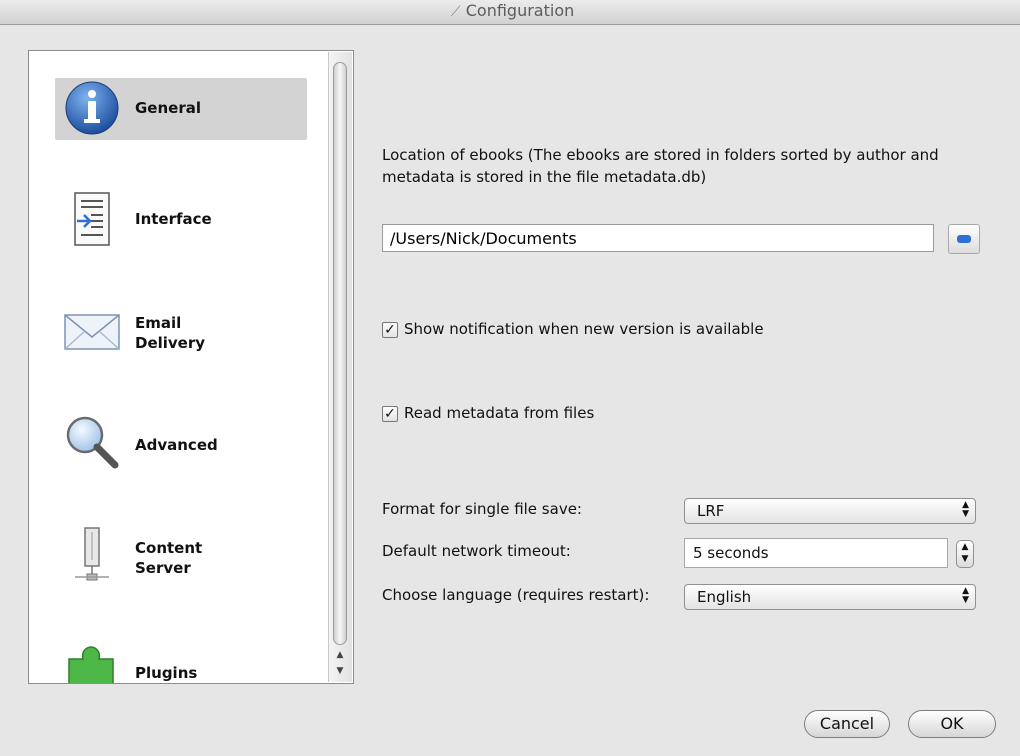  Describe the element at coordinates (340, 655) in the screenshot. I see `scroll-up-arrow-icon: ▲` at that location.